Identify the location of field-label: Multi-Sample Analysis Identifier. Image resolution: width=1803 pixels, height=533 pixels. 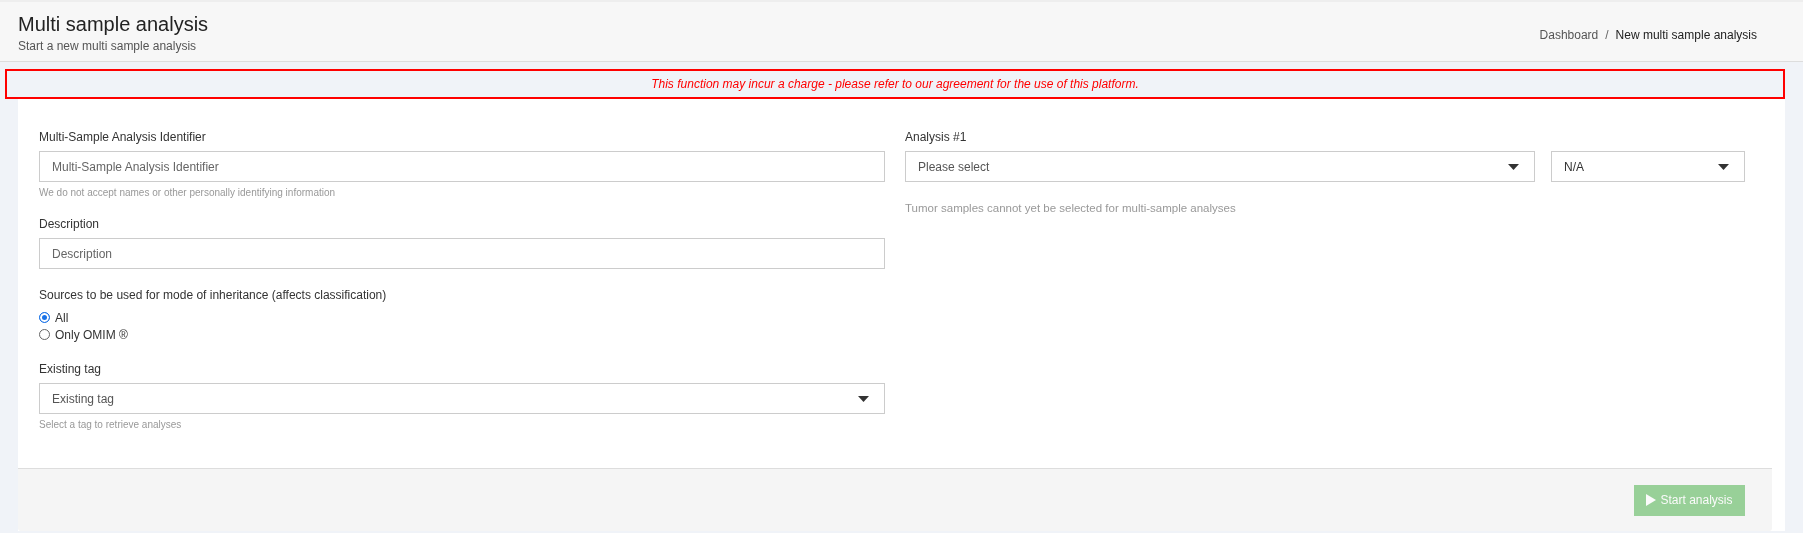
(123, 137).